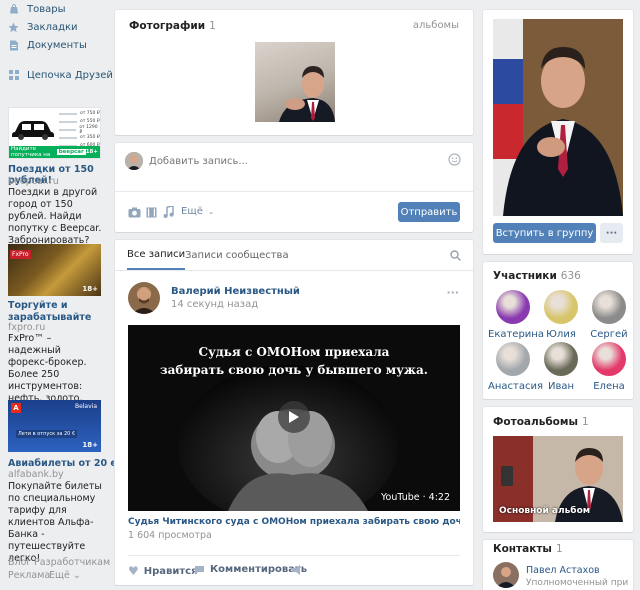  I want to click on ad-banner-belavia: A Belavia Лети в отпуск за 20 € 18+, so click(54, 426).